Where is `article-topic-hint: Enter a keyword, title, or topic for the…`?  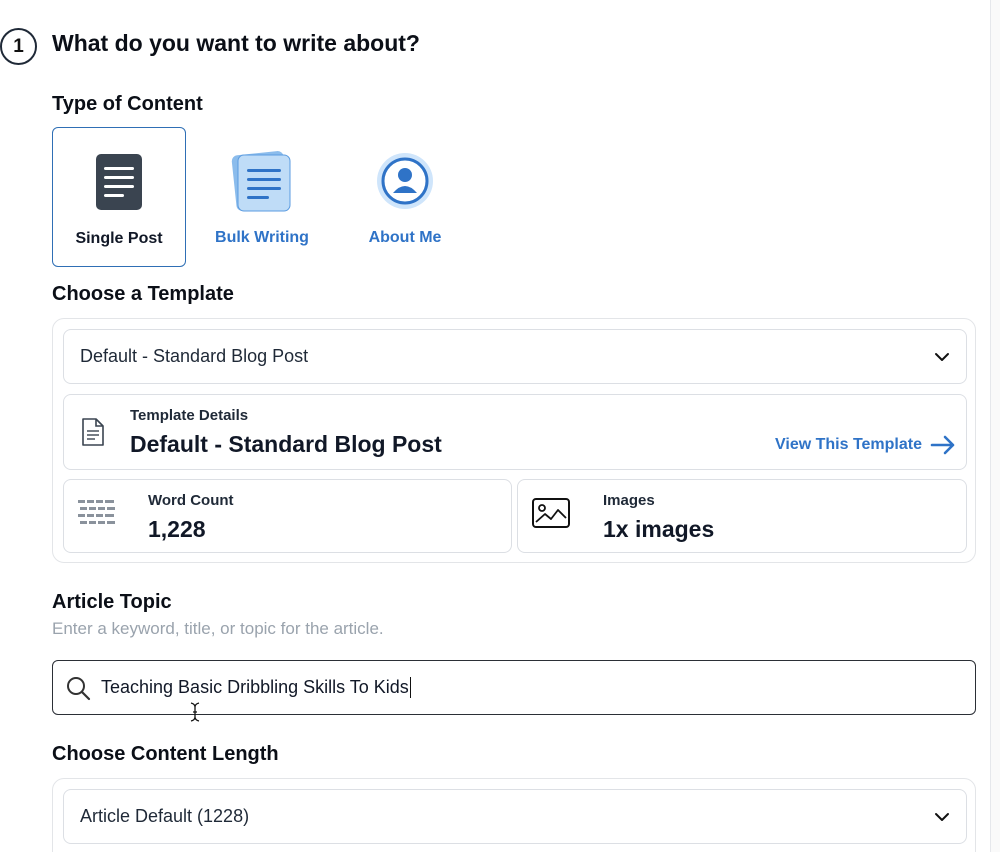
article-topic-hint: Enter a keyword, title, or topic for the… is located at coordinates (218, 628).